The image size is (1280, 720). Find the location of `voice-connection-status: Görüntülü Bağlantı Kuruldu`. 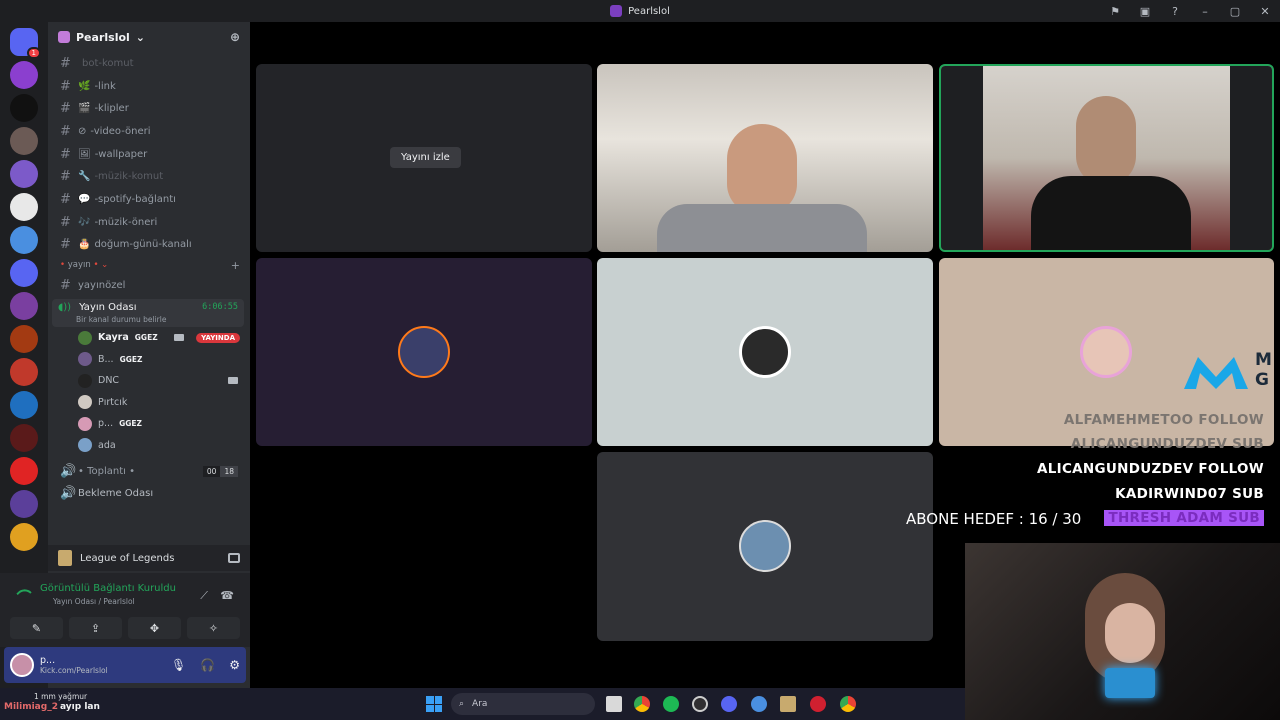

voice-connection-status: Görüntülü Bağlantı Kuruldu is located at coordinates (108, 588).